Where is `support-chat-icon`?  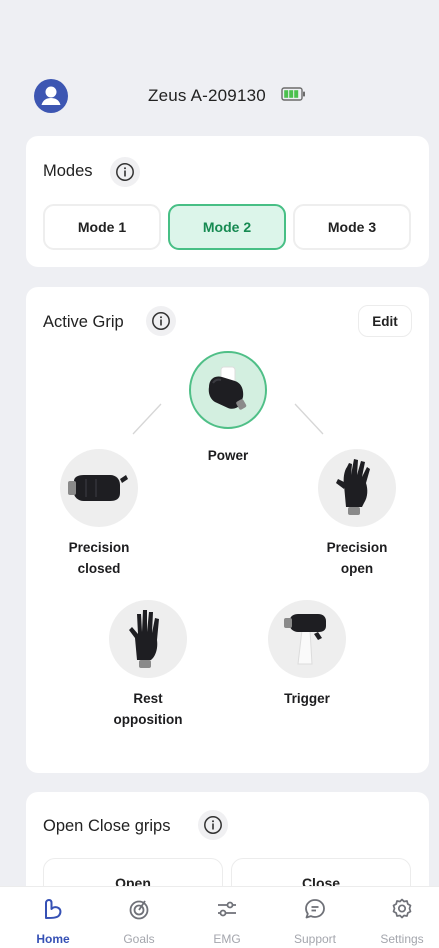
support-chat-icon is located at coordinates (315, 909).